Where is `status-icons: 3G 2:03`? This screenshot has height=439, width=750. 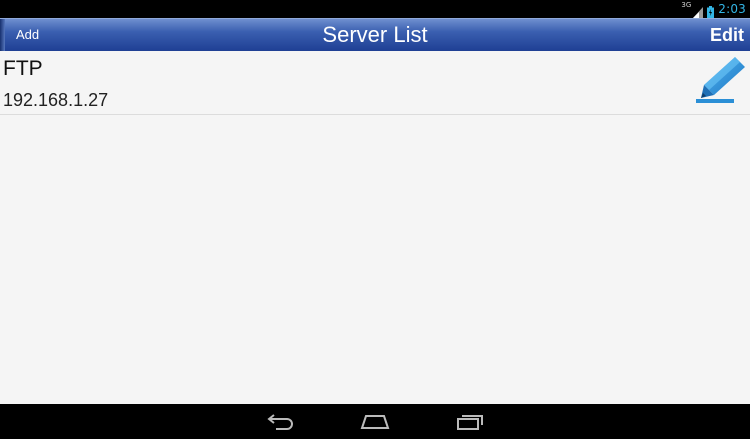 status-icons: 3G 2:03 is located at coordinates (713, 9).